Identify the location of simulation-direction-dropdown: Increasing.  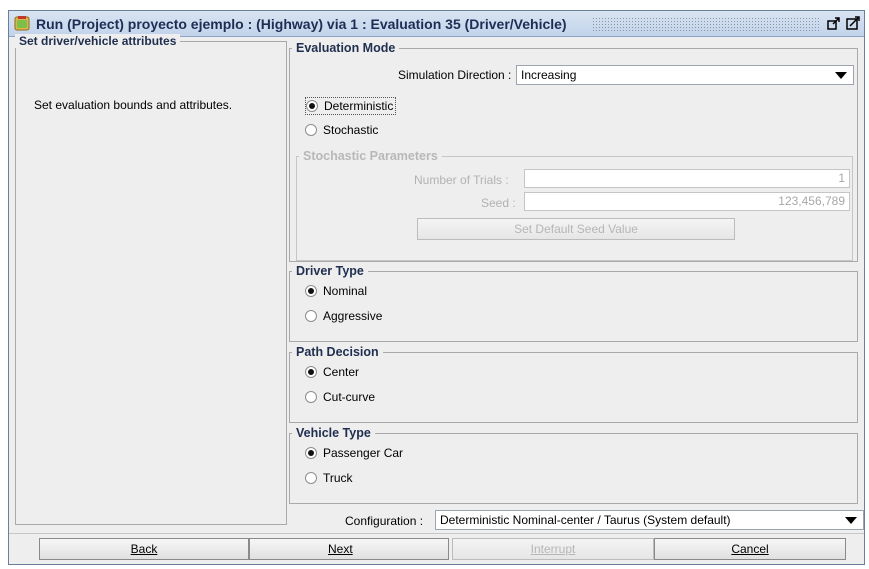
(685, 75).